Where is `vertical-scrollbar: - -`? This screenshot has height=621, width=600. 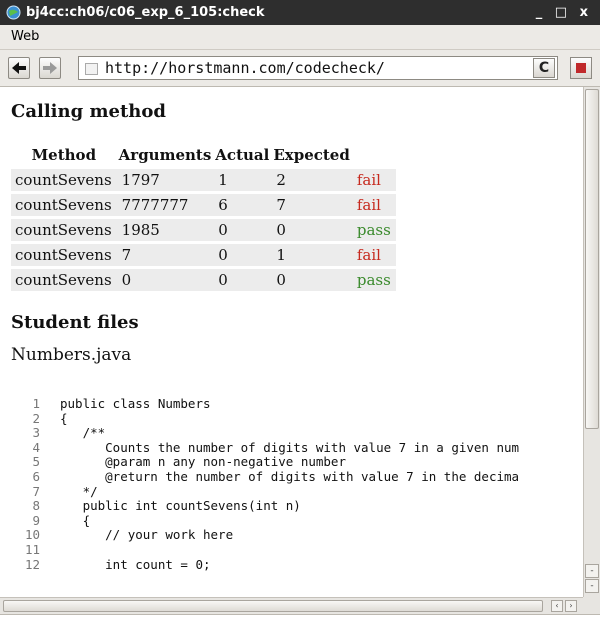
vertical-scrollbar: - - is located at coordinates (591, 342).